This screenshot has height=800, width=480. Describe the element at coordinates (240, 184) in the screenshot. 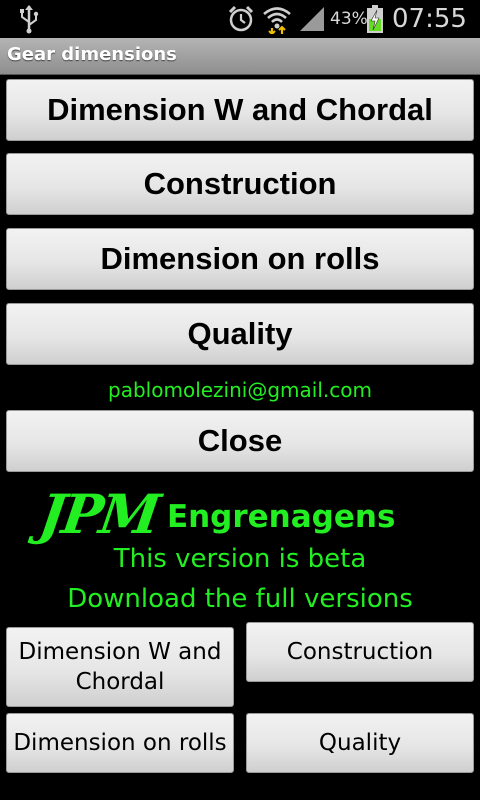

I see `construction-button: Construction` at that location.